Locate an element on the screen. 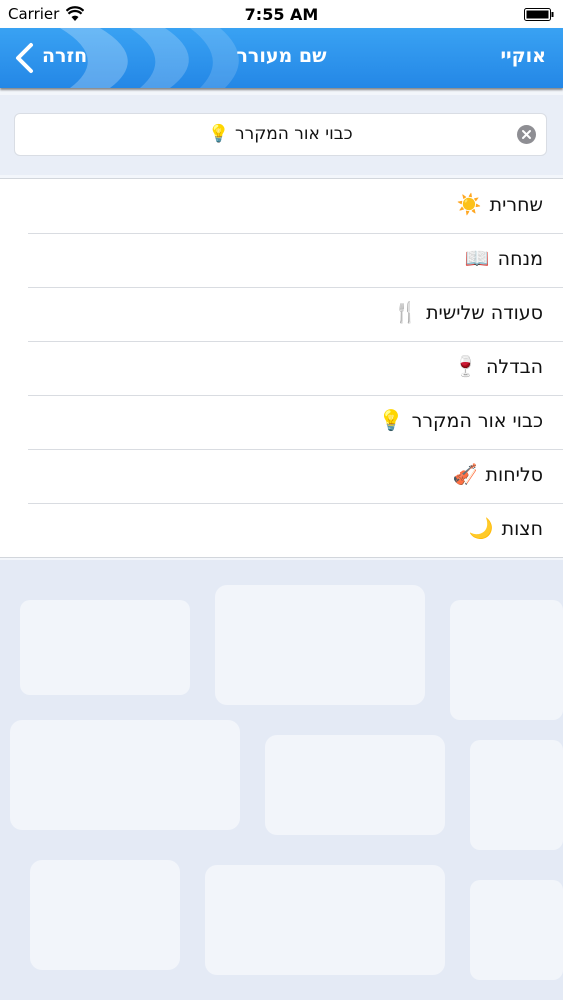 Image resolution: width=563 pixels, height=1000 pixels. list-item-fridge-light: כבוי אור המקרר💡 is located at coordinates (281, 422).